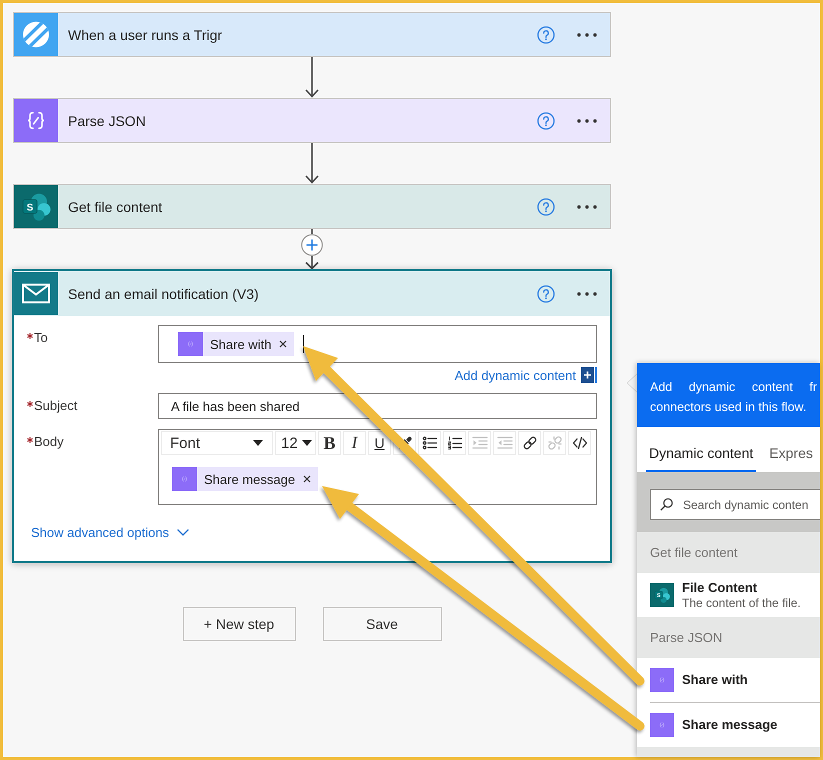 Image resolution: width=823 pixels, height=760 pixels. Describe the element at coordinates (720, 588) in the screenshot. I see `item-title: File Content` at that location.